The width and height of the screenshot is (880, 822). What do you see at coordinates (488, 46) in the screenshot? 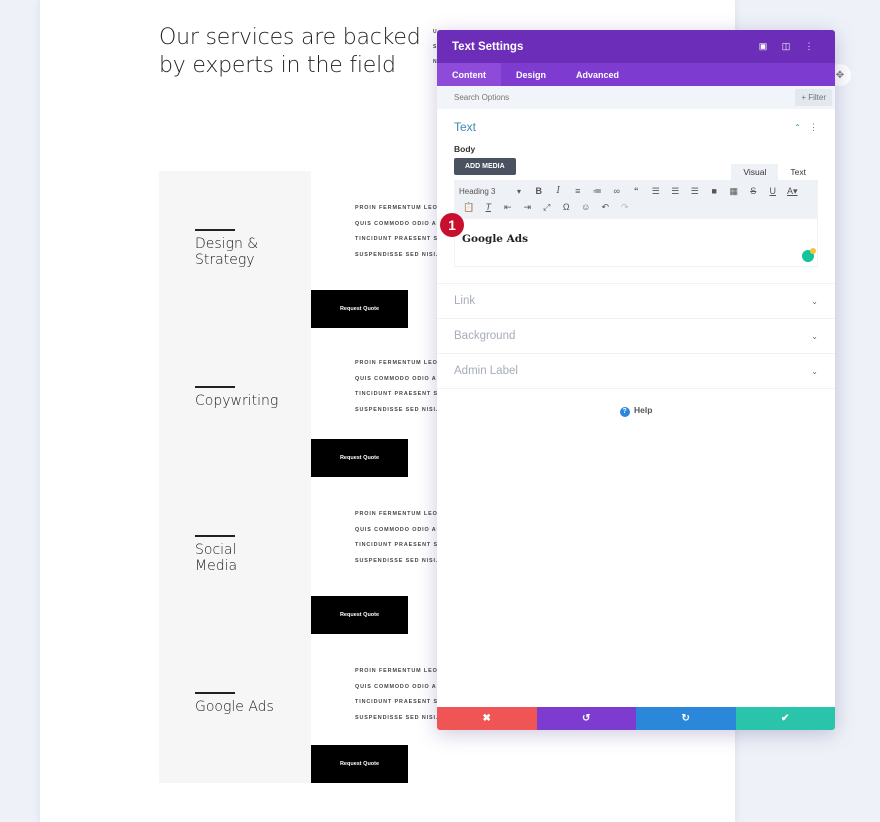
I see `modal-title: Text Settings` at bounding box center [488, 46].